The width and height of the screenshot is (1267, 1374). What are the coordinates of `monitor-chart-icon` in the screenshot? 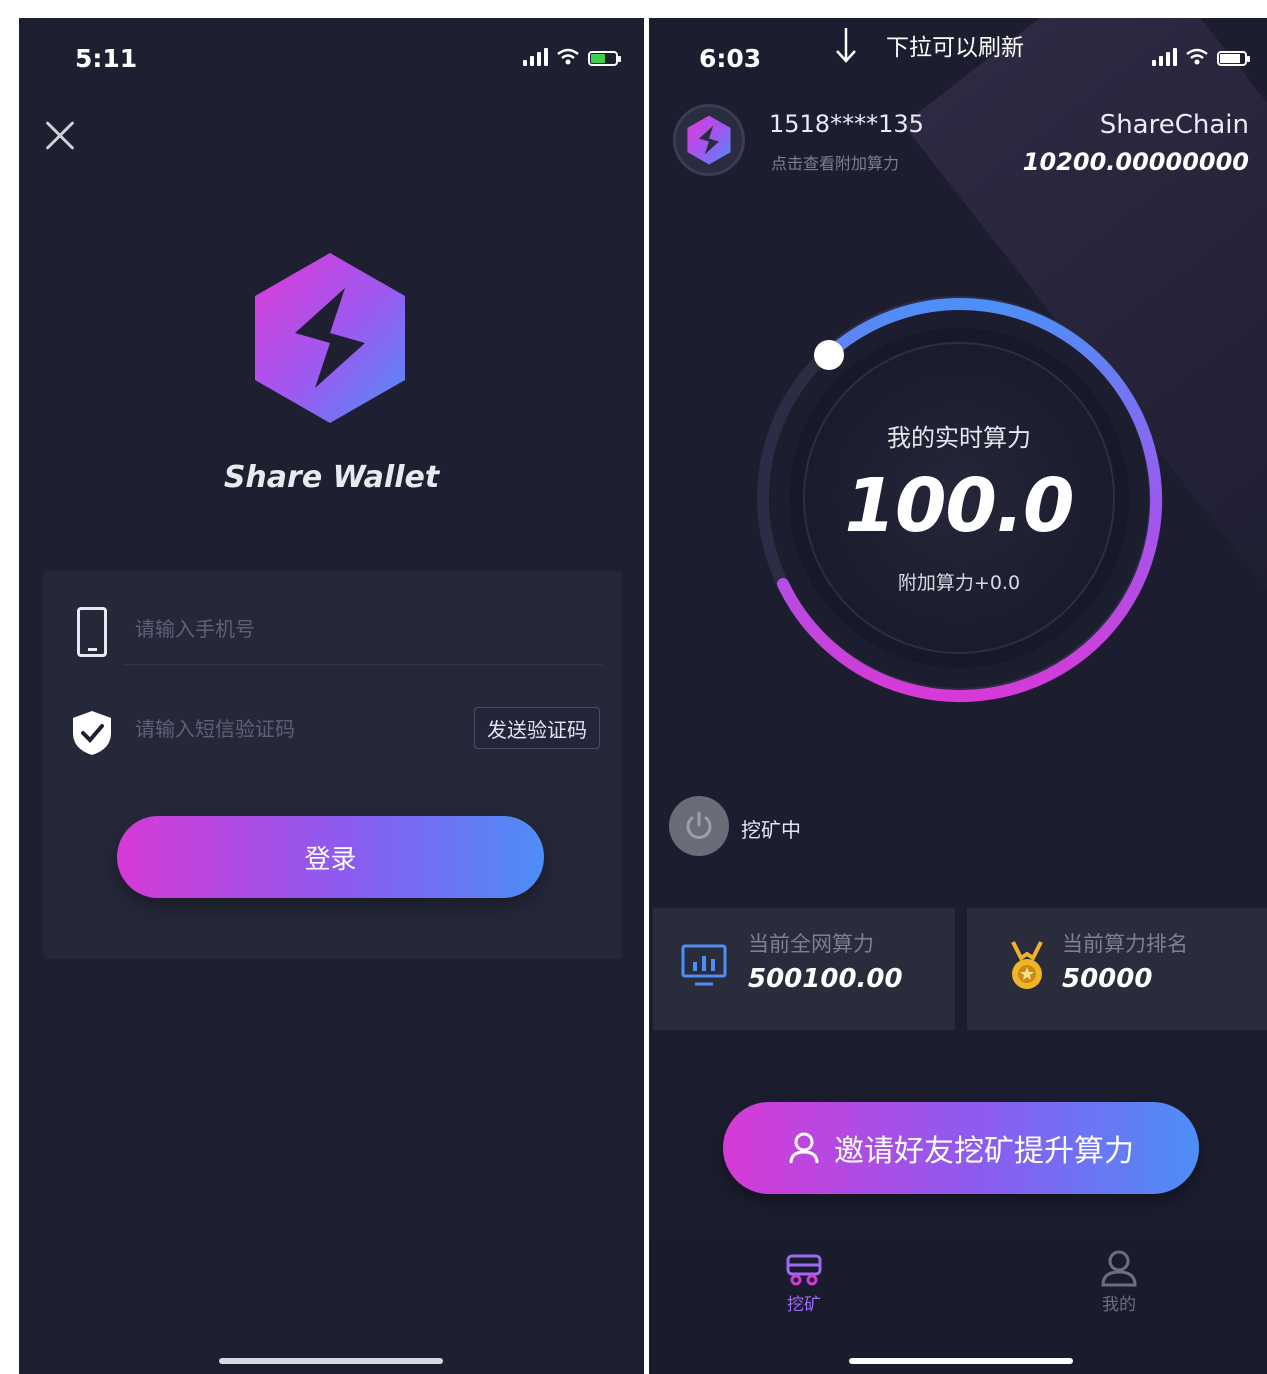 It's located at (704, 965).